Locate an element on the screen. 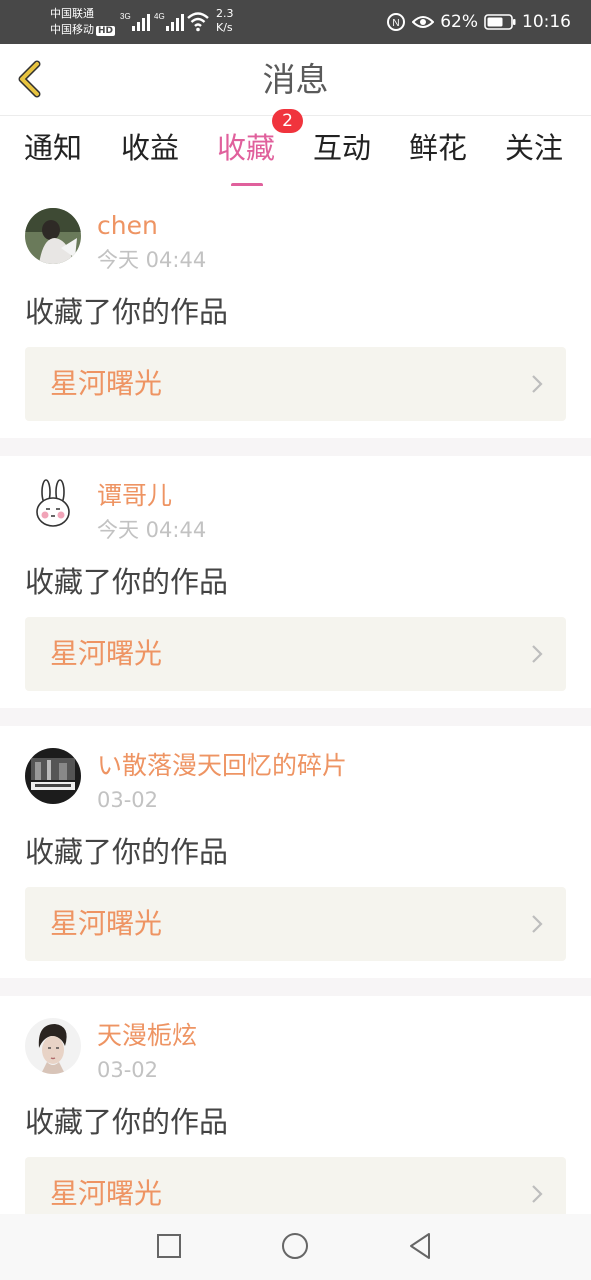  system-nav-bar is located at coordinates (295, 1247).